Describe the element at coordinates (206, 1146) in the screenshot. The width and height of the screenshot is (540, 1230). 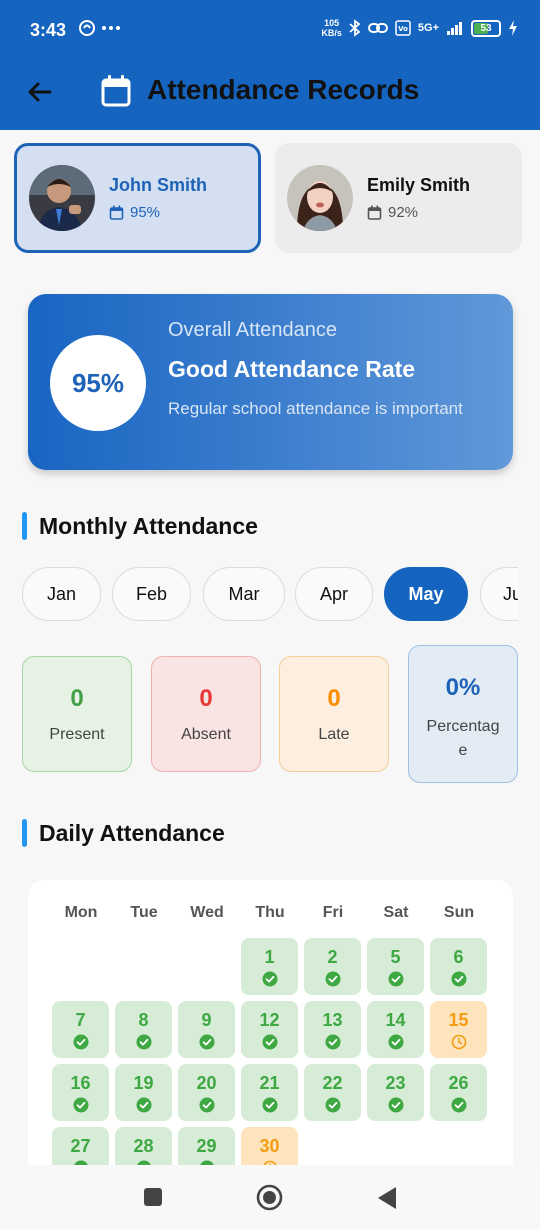
I see `day-number: 29` at that location.